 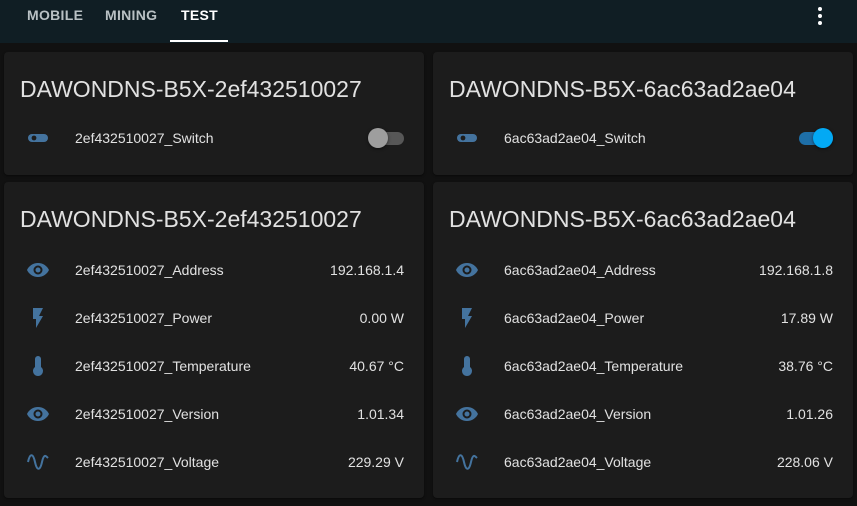 What do you see at coordinates (380, 414) in the screenshot?
I see `entity-value: 1.01.34` at bounding box center [380, 414].